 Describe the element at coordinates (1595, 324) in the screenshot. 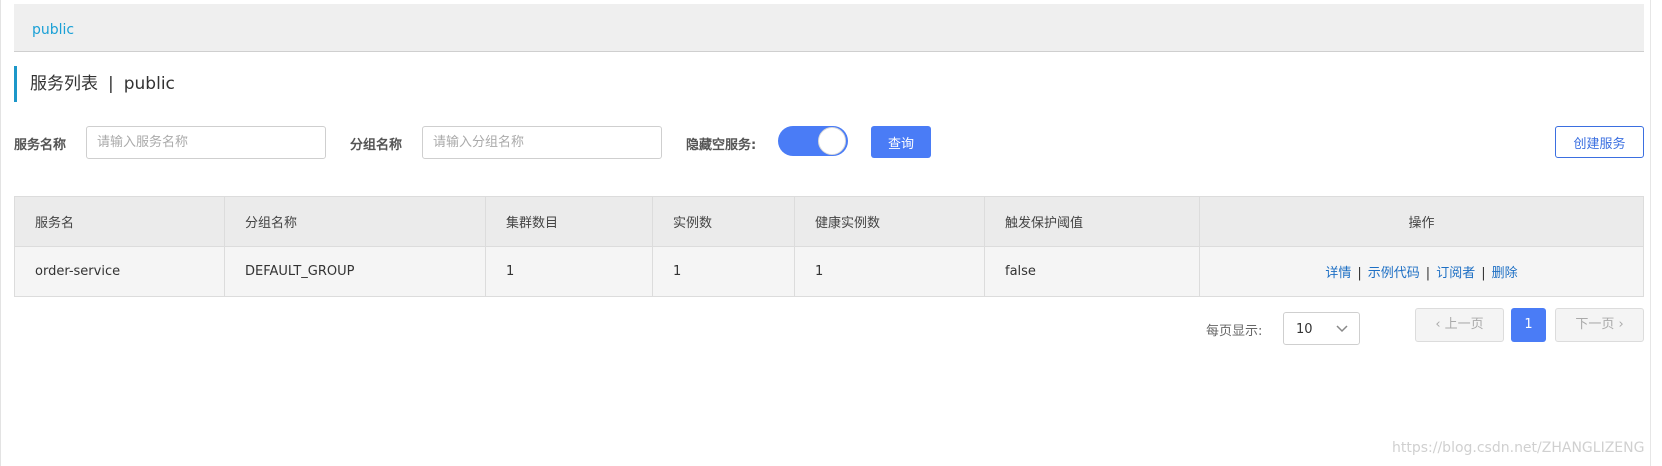

I see `next-page-label: 下一页` at that location.